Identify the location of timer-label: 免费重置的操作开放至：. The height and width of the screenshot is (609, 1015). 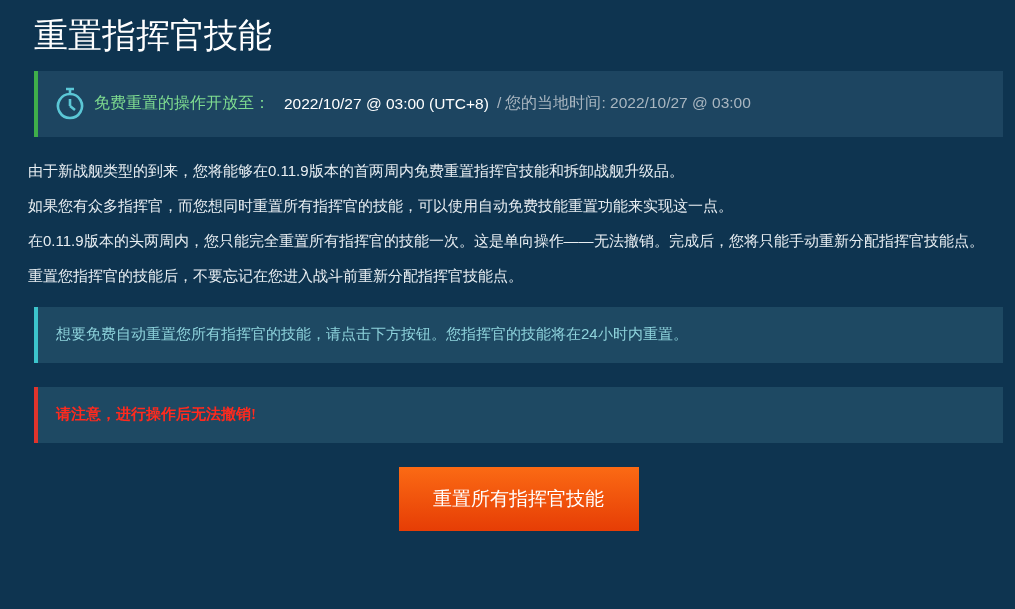
(182, 103).